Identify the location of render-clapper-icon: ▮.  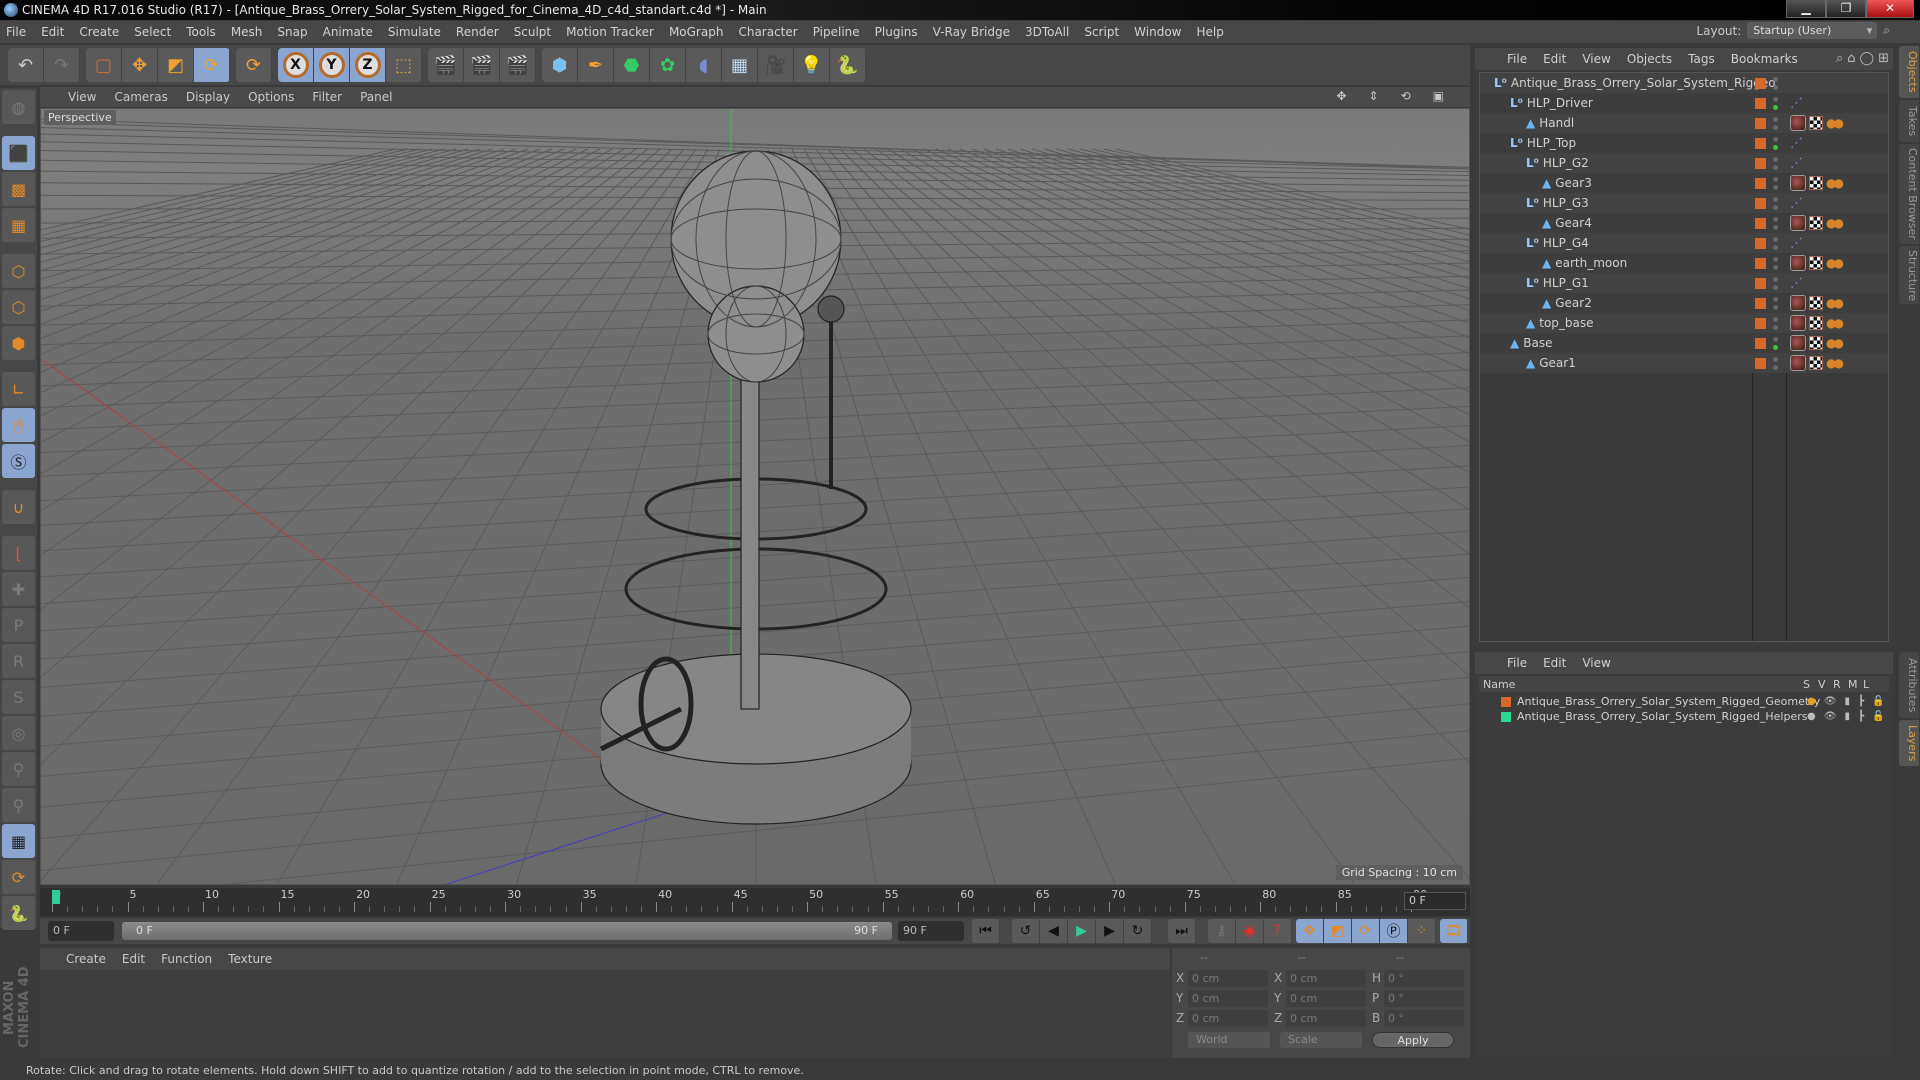
(1847, 716).